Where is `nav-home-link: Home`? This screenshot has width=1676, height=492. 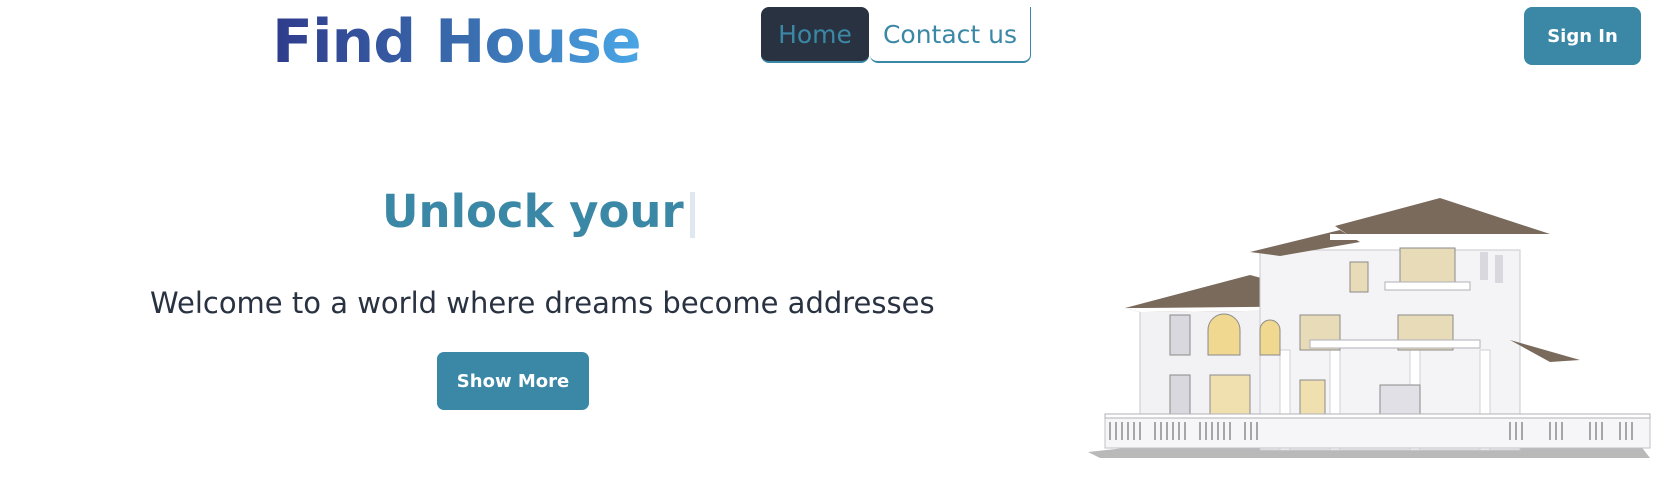 nav-home-link: Home is located at coordinates (815, 35).